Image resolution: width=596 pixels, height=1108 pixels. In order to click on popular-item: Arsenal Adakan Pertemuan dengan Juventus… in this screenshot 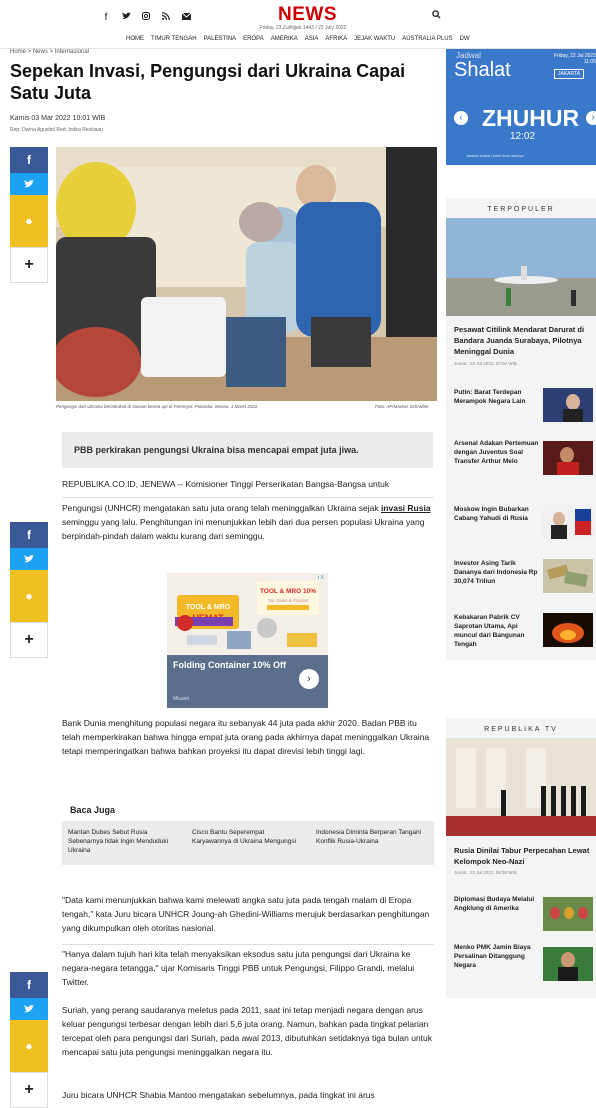, I will do `click(498, 452)`.